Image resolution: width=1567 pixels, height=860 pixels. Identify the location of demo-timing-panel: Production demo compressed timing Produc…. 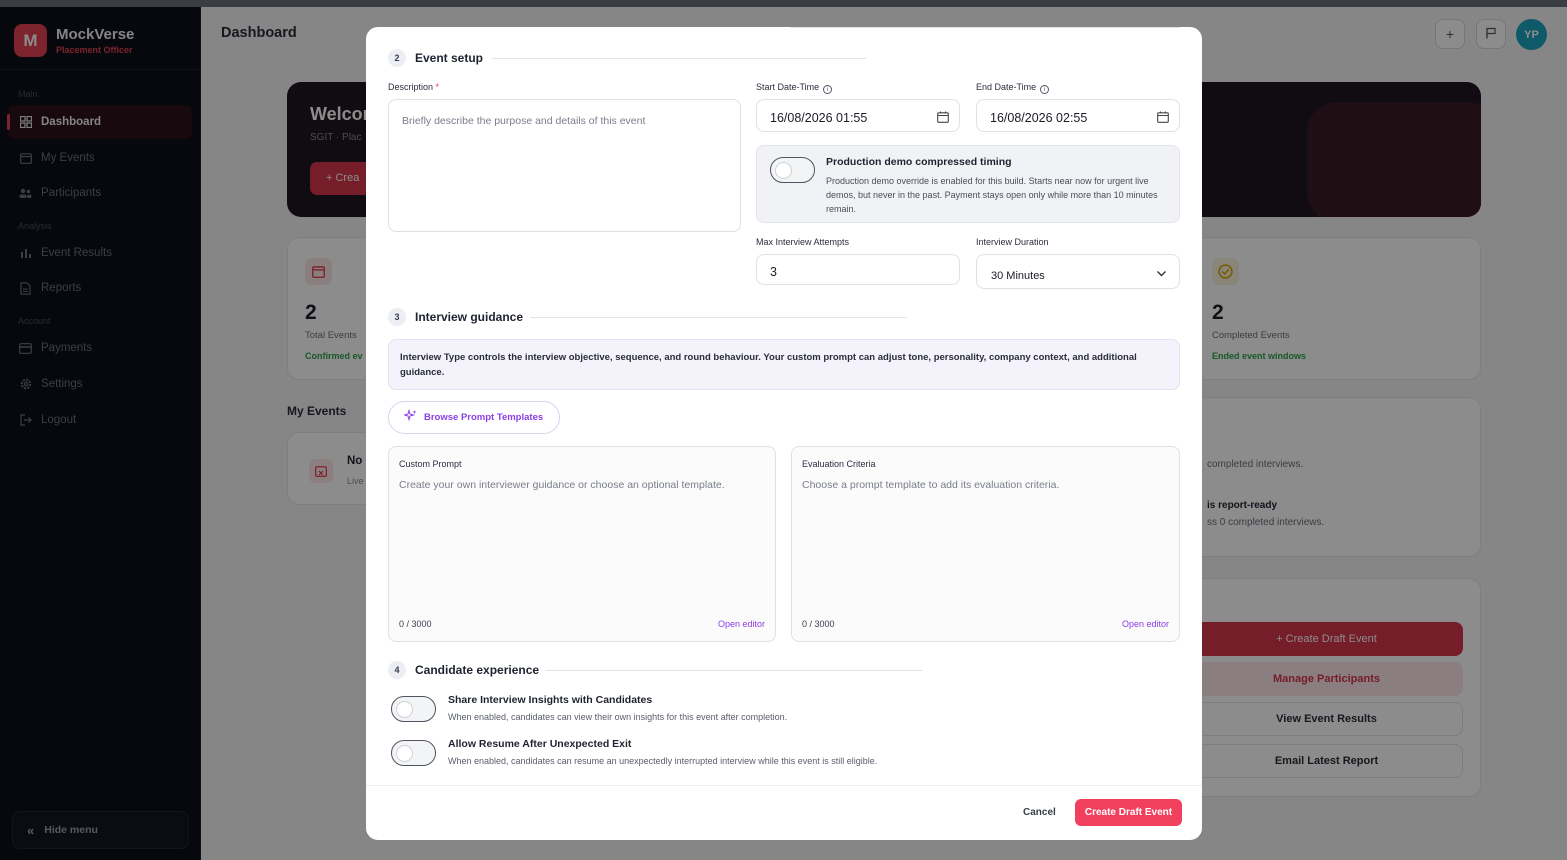
(968, 184).